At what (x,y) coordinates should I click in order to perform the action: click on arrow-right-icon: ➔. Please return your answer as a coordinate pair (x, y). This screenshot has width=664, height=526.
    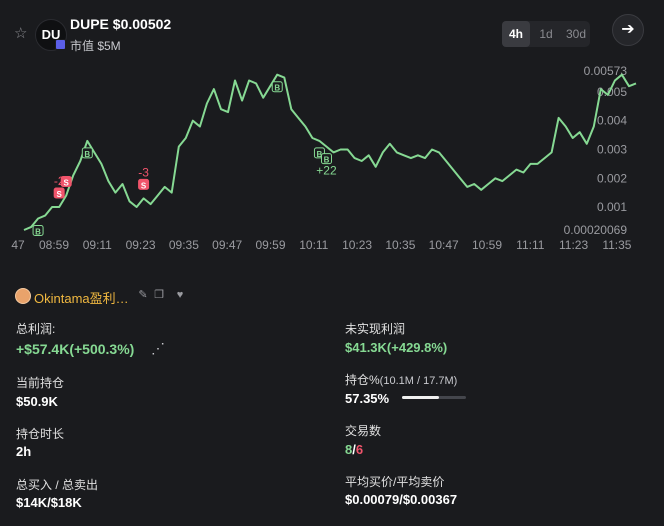
    Looking at the image, I should click on (628, 30).